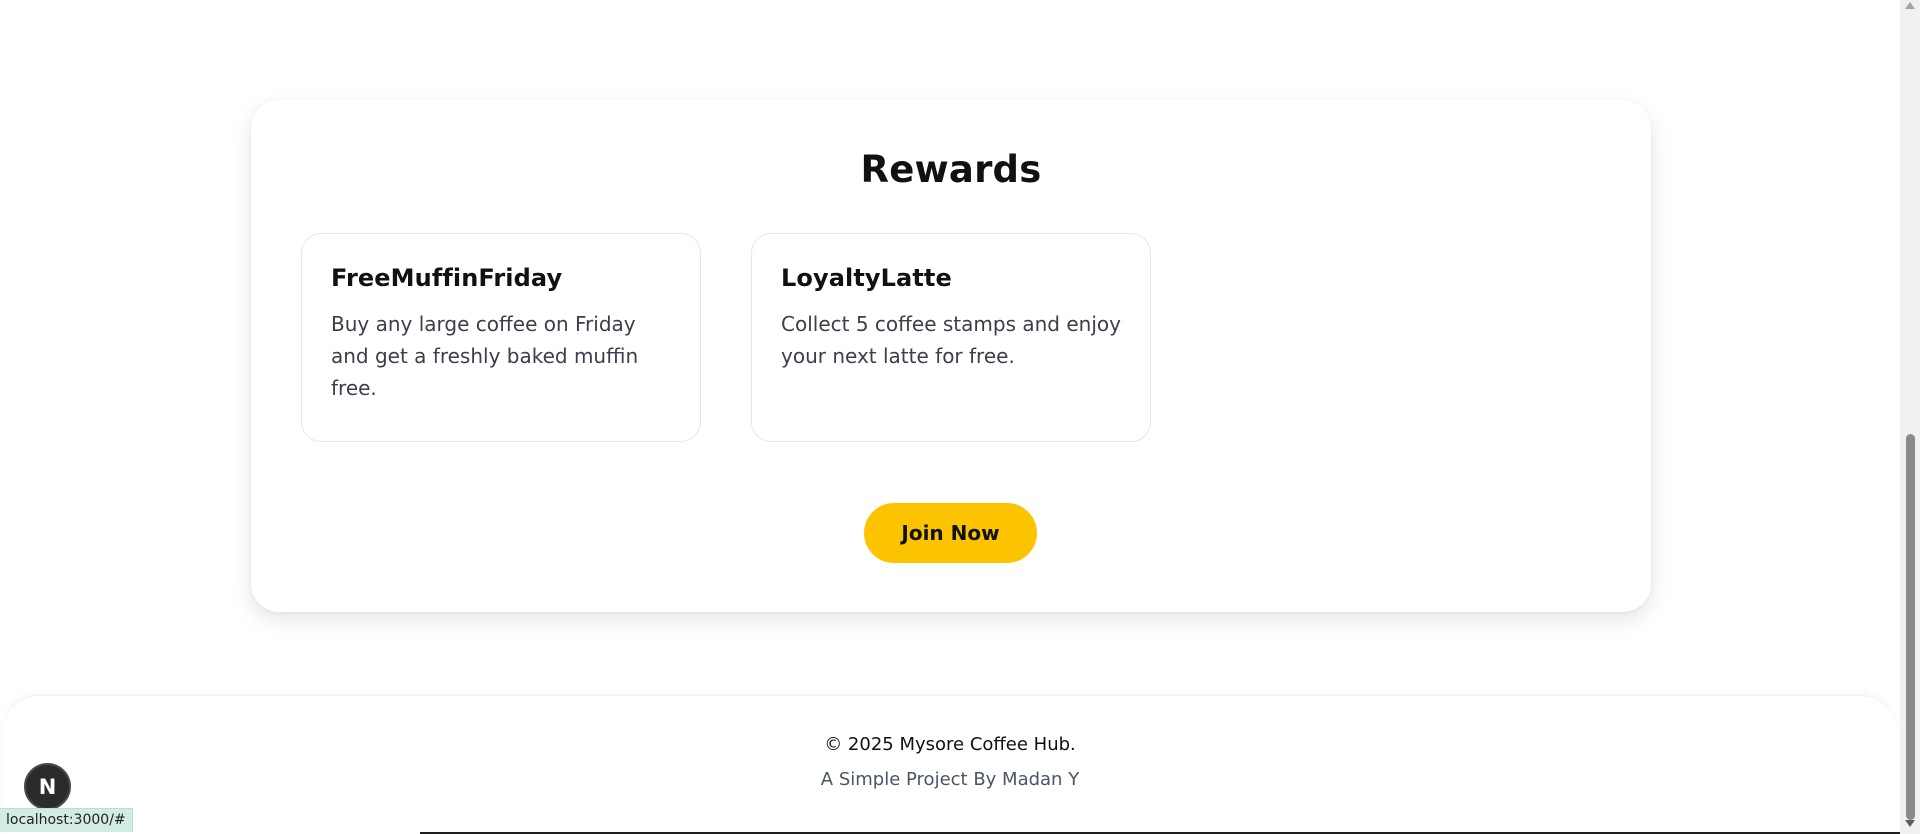 This screenshot has height=834, width=1920. I want to click on status-bar-url: localhost:3000/#, so click(66, 820).